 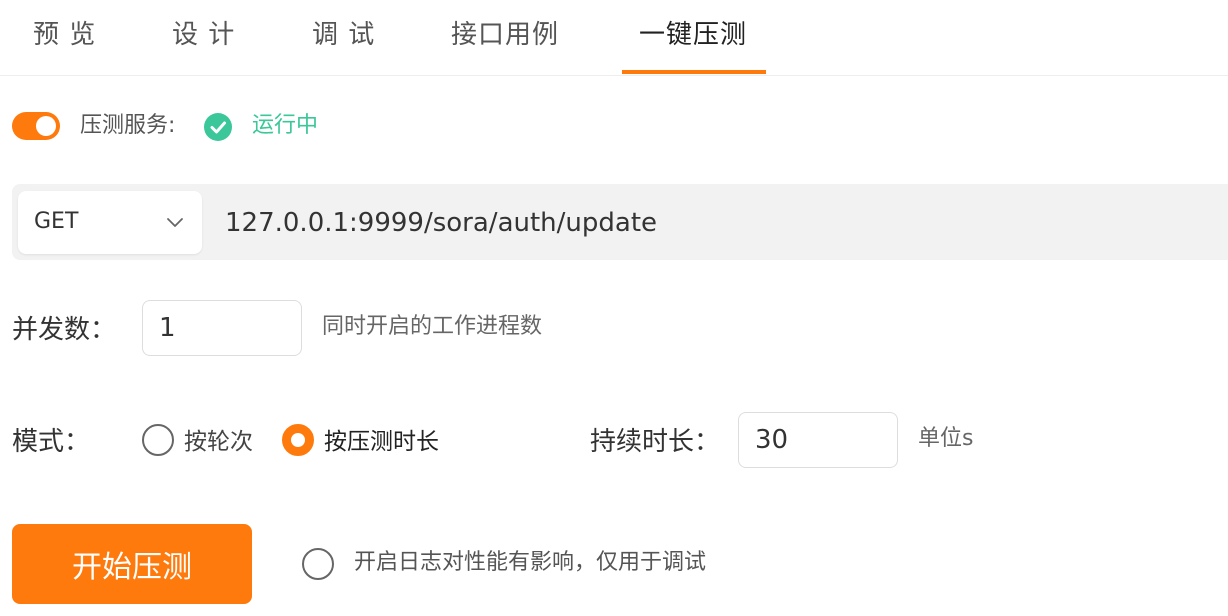 I want to click on toggle-knob, so click(x=46, y=126).